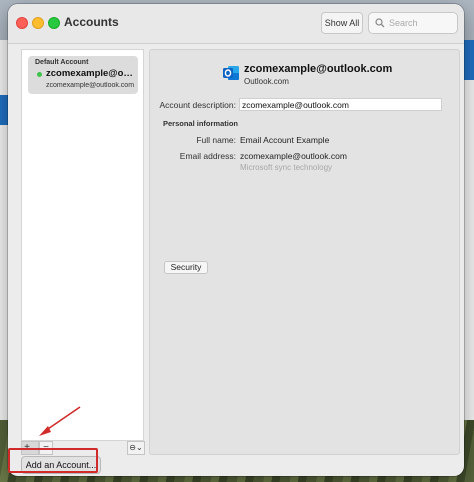 The width and height of the screenshot is (474, 482). What do you see at coordinates (54, 23) in the screenshot?
I see `zoom-window-button` at bounding box center [54, 23].